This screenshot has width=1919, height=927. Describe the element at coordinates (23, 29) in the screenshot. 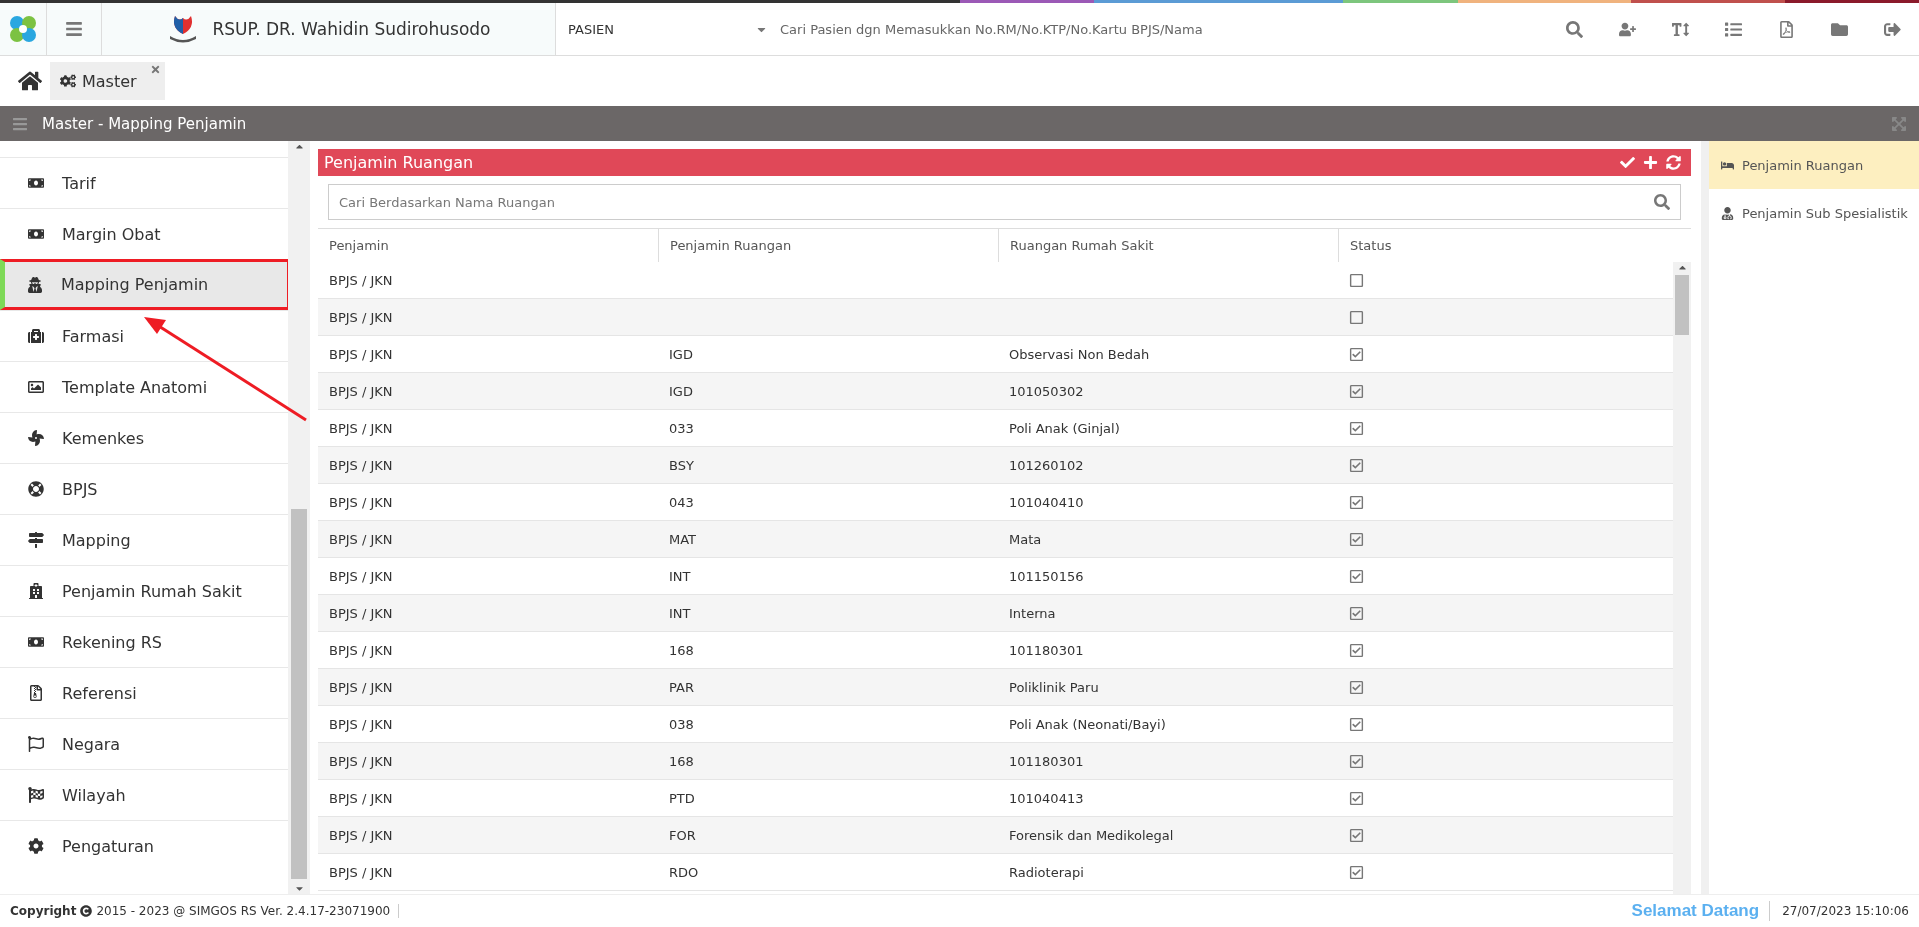

I see `app-logo-icon` at that location.